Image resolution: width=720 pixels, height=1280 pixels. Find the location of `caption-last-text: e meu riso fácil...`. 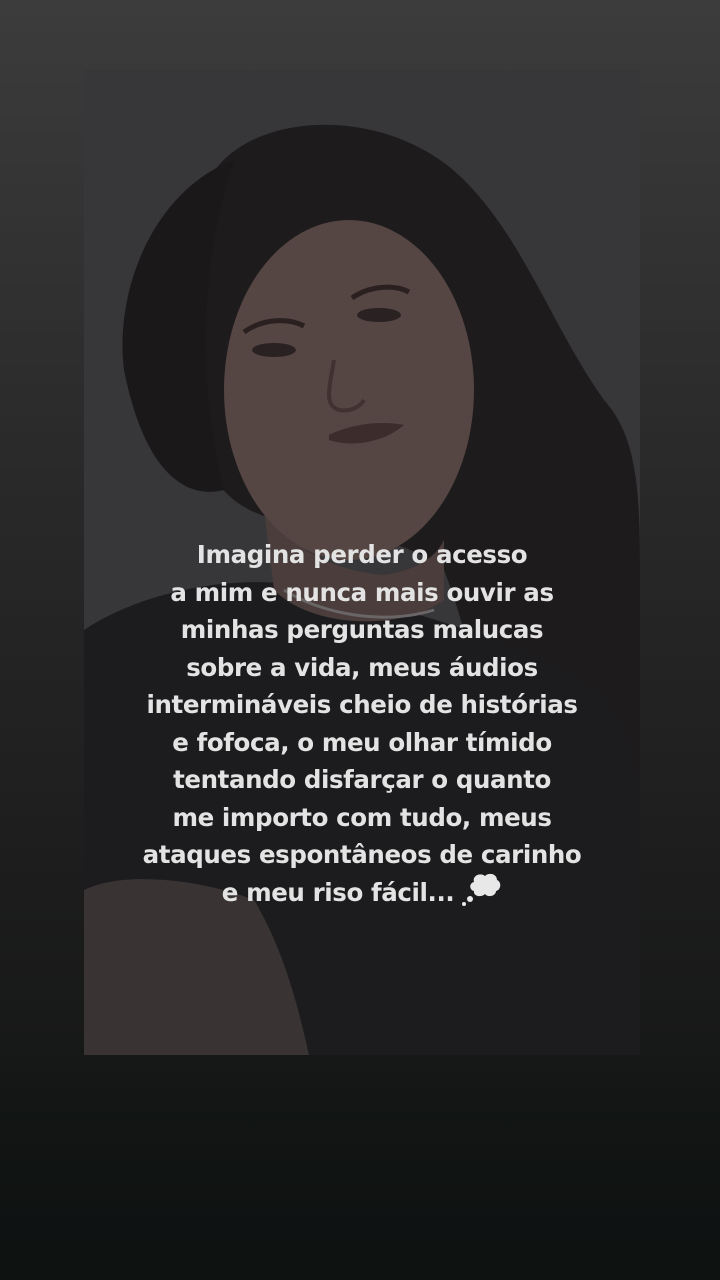

caption-last-text: e meu riso fácil... is located at coordinates (338, 892).